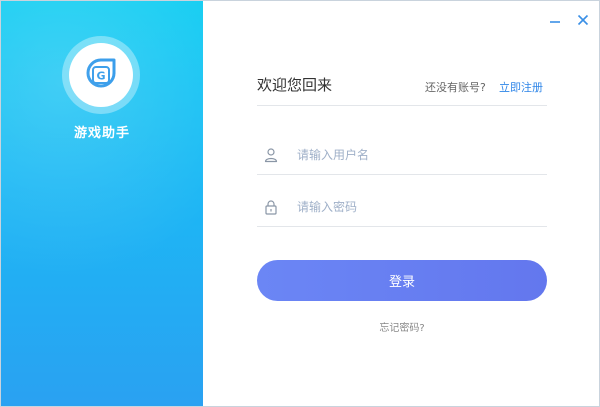 This screenshot has height=407, width=600. I want to click on game-logo-icon: G, so click(101, 73).